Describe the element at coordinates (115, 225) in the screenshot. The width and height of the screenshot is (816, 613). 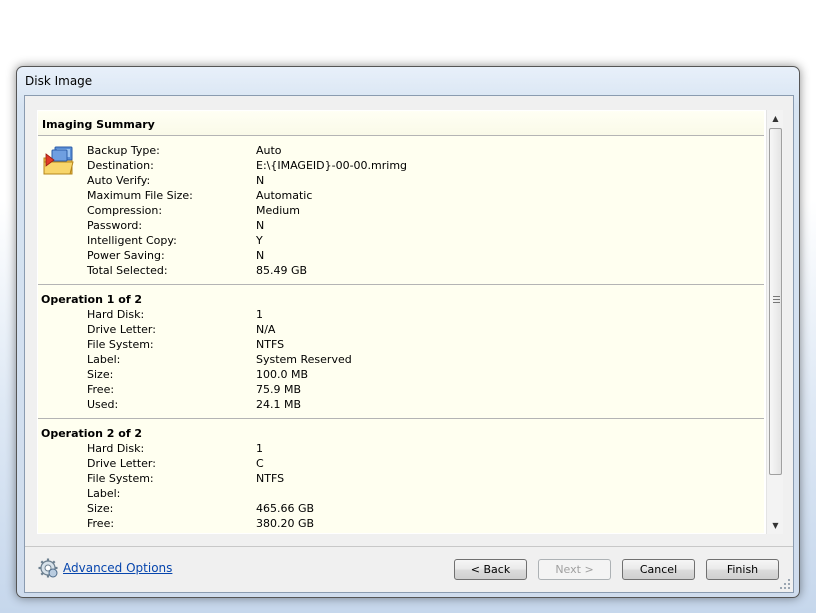
I see `field-label: Password:` at that location.